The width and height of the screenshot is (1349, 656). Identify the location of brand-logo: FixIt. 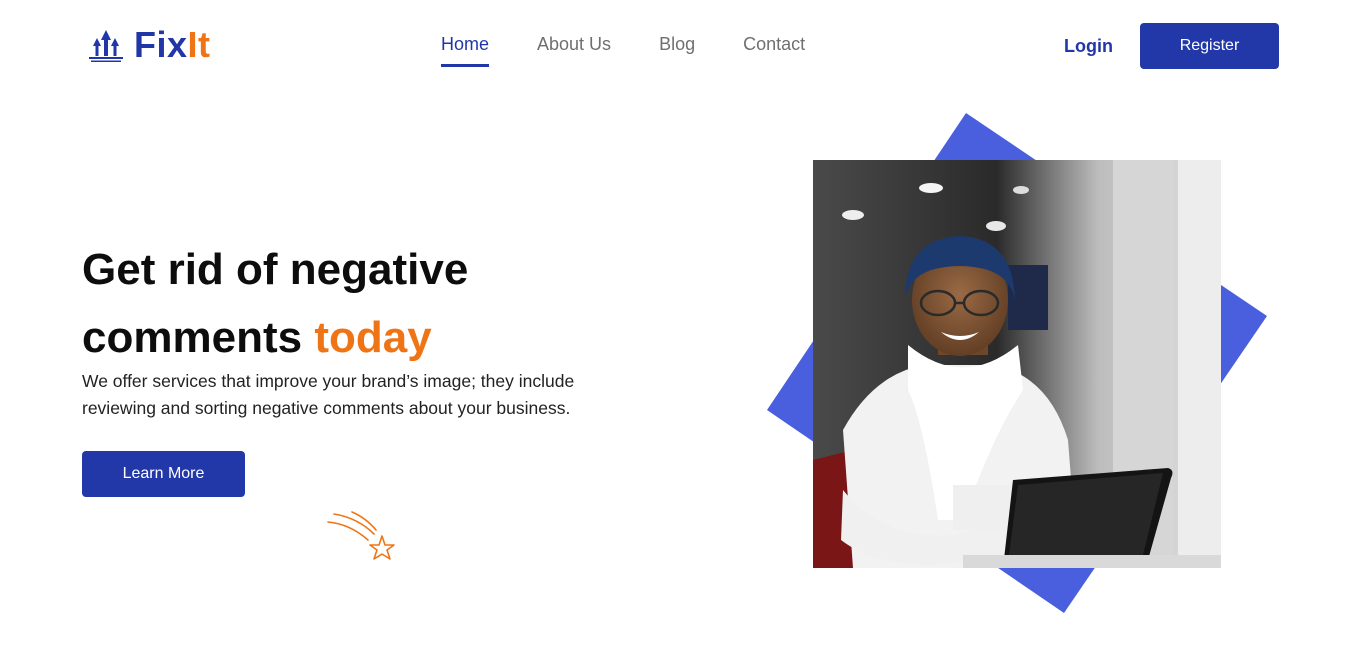
(148, 45).